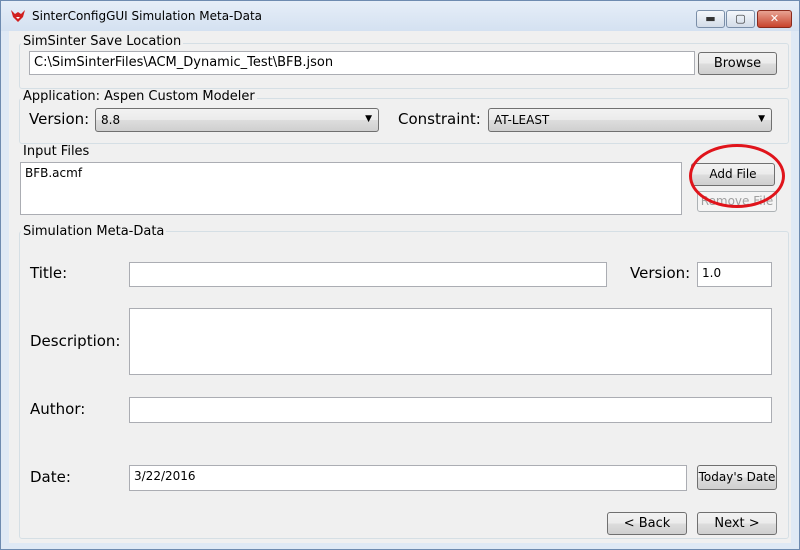  I want to click on list-item: BFB.acmf, so click(351, 173).